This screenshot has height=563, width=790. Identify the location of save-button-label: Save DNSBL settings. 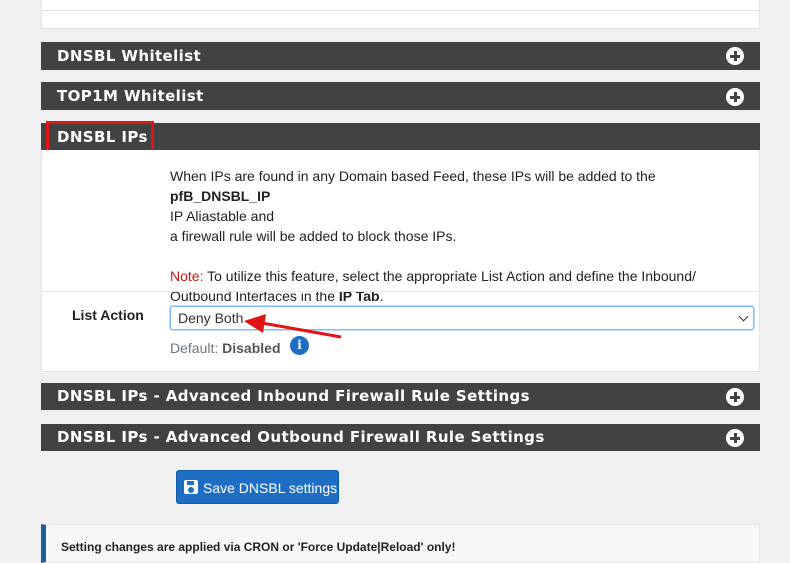
(270, 488).